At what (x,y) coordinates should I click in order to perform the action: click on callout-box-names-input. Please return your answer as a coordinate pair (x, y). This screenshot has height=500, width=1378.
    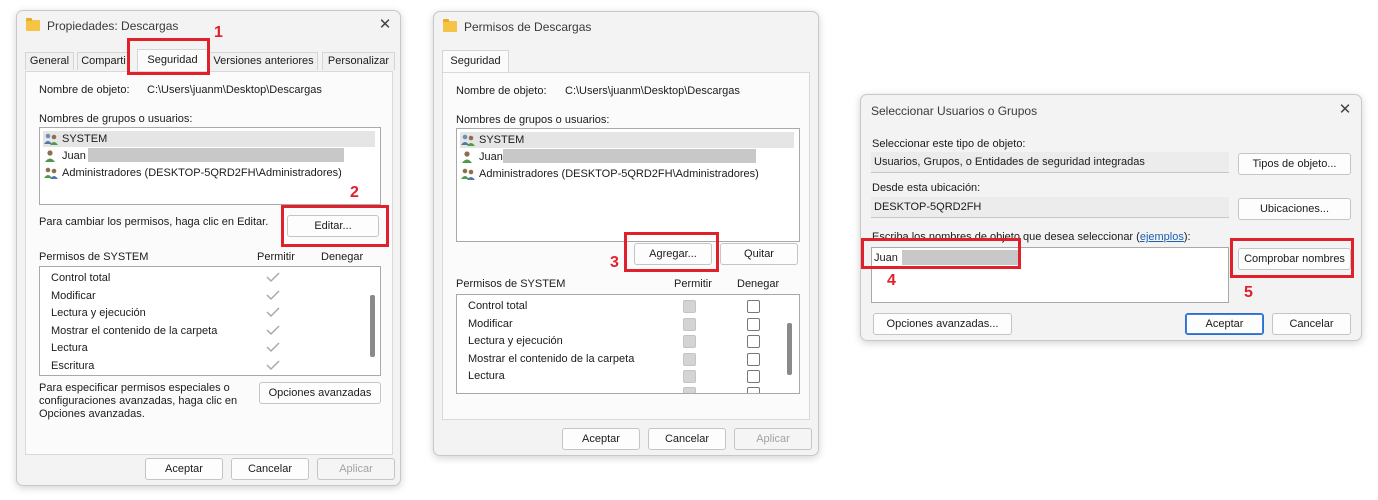
    Looking at the image, I should click on (941, 253).